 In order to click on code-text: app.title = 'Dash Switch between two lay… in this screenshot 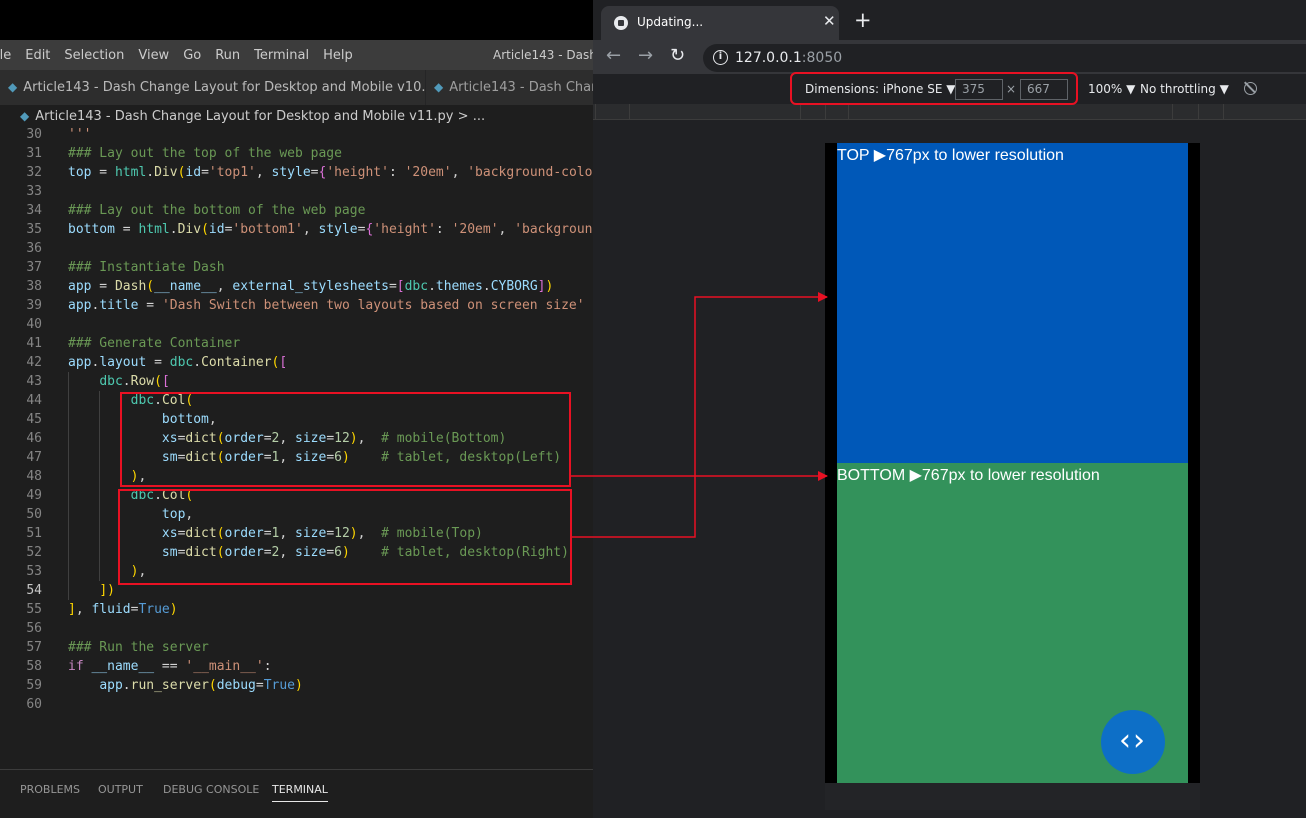, I will do `click(326, 305)`.